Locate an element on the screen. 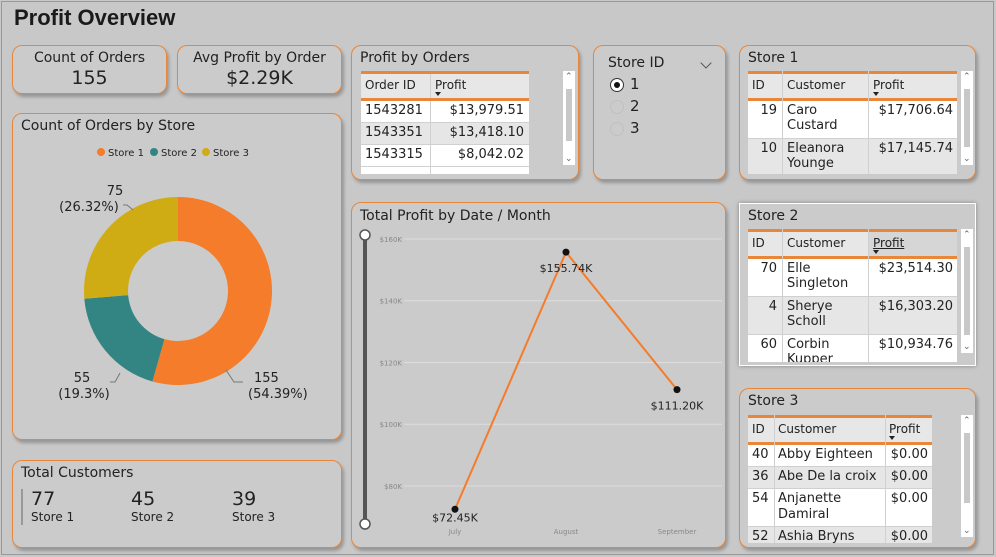 The image size is (996, 557). table-row: 52 Ashia Bryns $0.00 is located at coordinates (840, 535).